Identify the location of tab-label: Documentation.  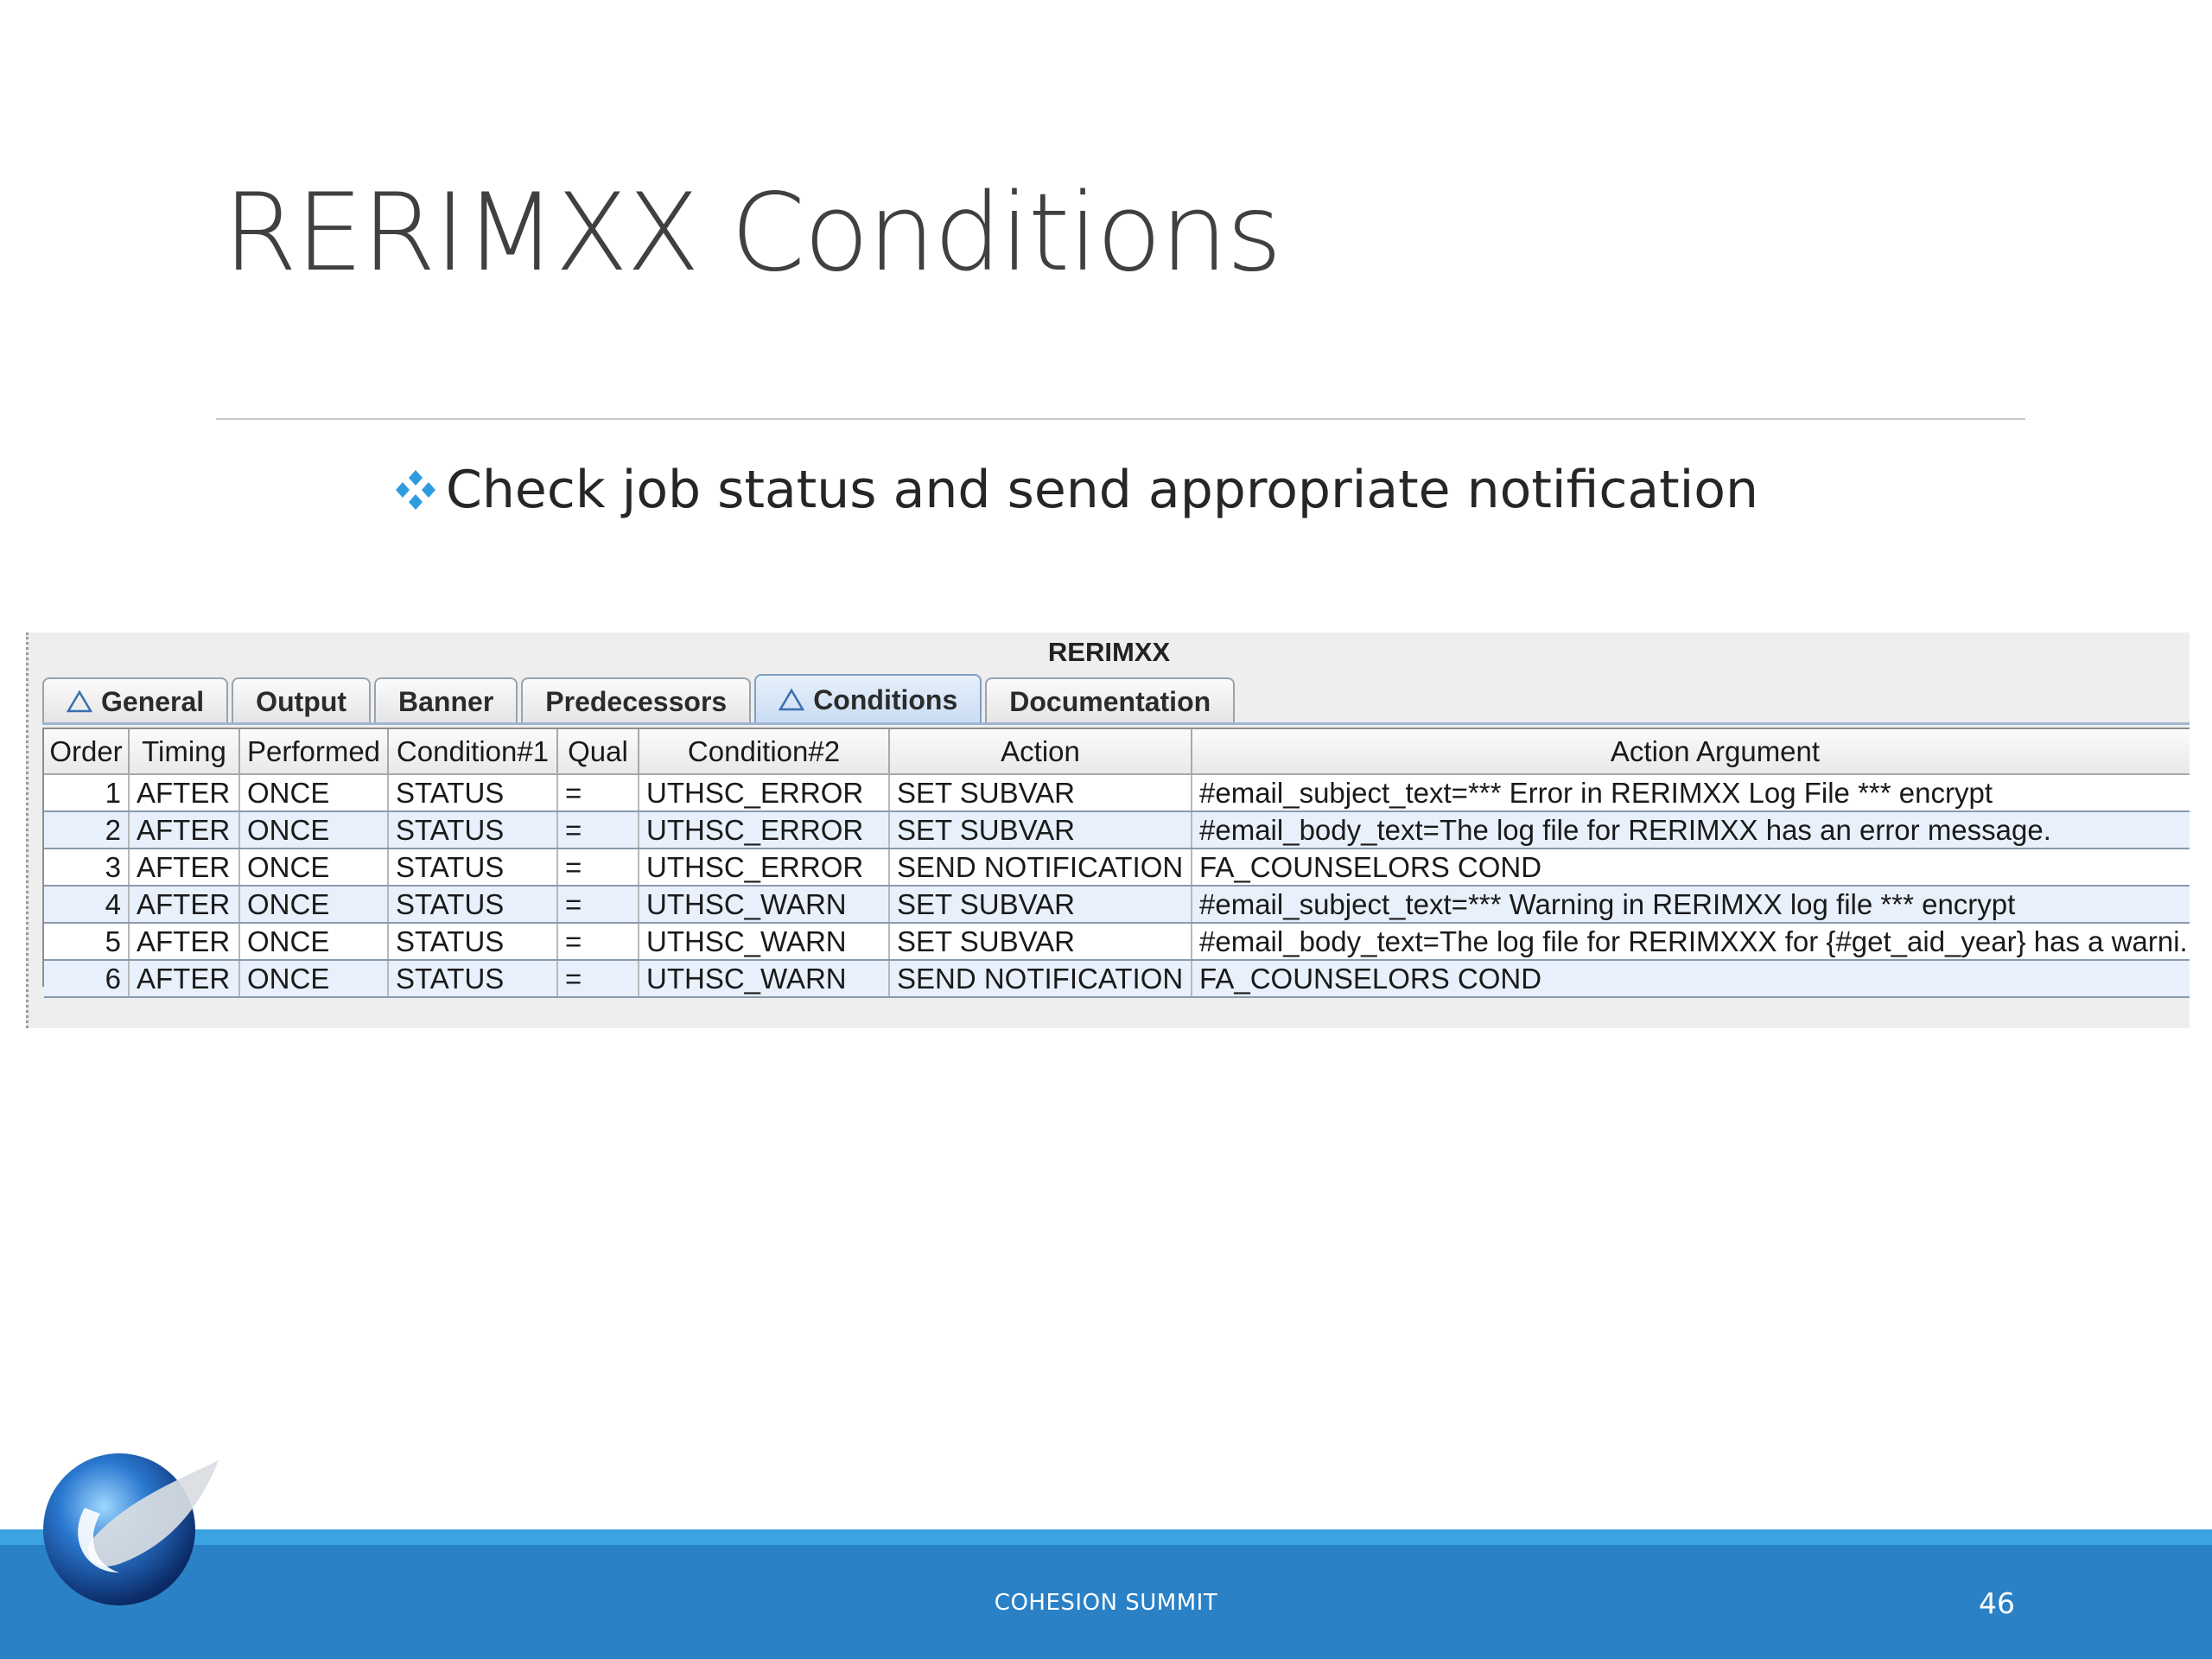
(1110, 701).